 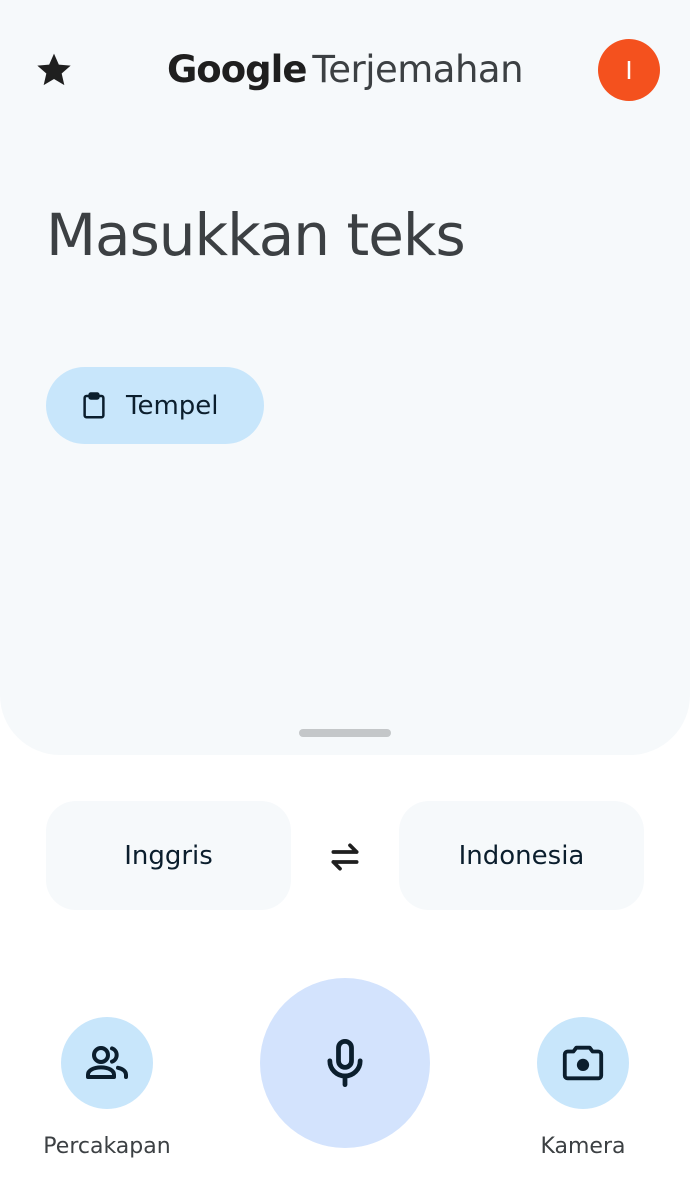 What do you see at coordinates (345, 733) in the screenshot?
I see `panel-drag-handle` at bounding box center [345, 733].